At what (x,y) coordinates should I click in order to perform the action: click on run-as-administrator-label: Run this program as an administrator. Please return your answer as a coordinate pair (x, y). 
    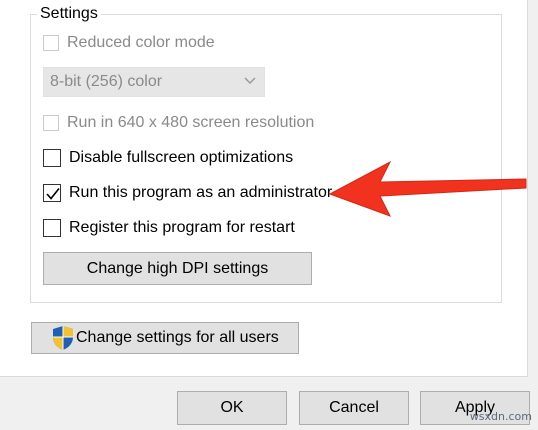
    Looking at the image, I should click on (201, 192).